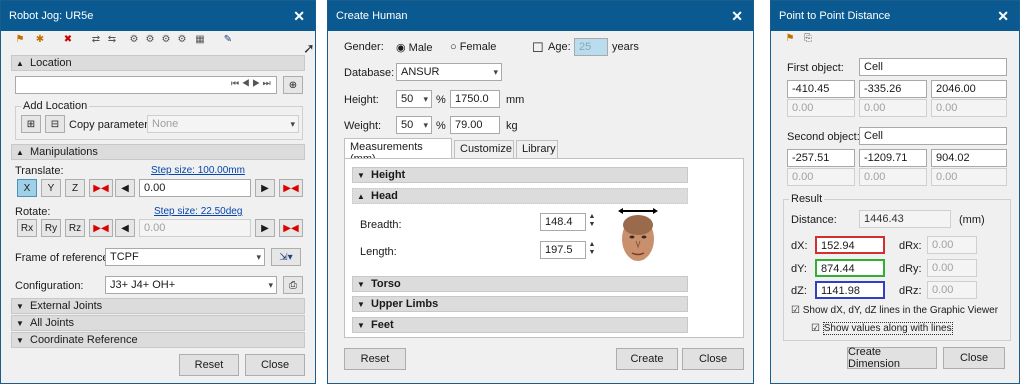 This screenshot has width=1024, height=384. I want to click on breadth-spinner: ▲ ▼, so click(592, 222).